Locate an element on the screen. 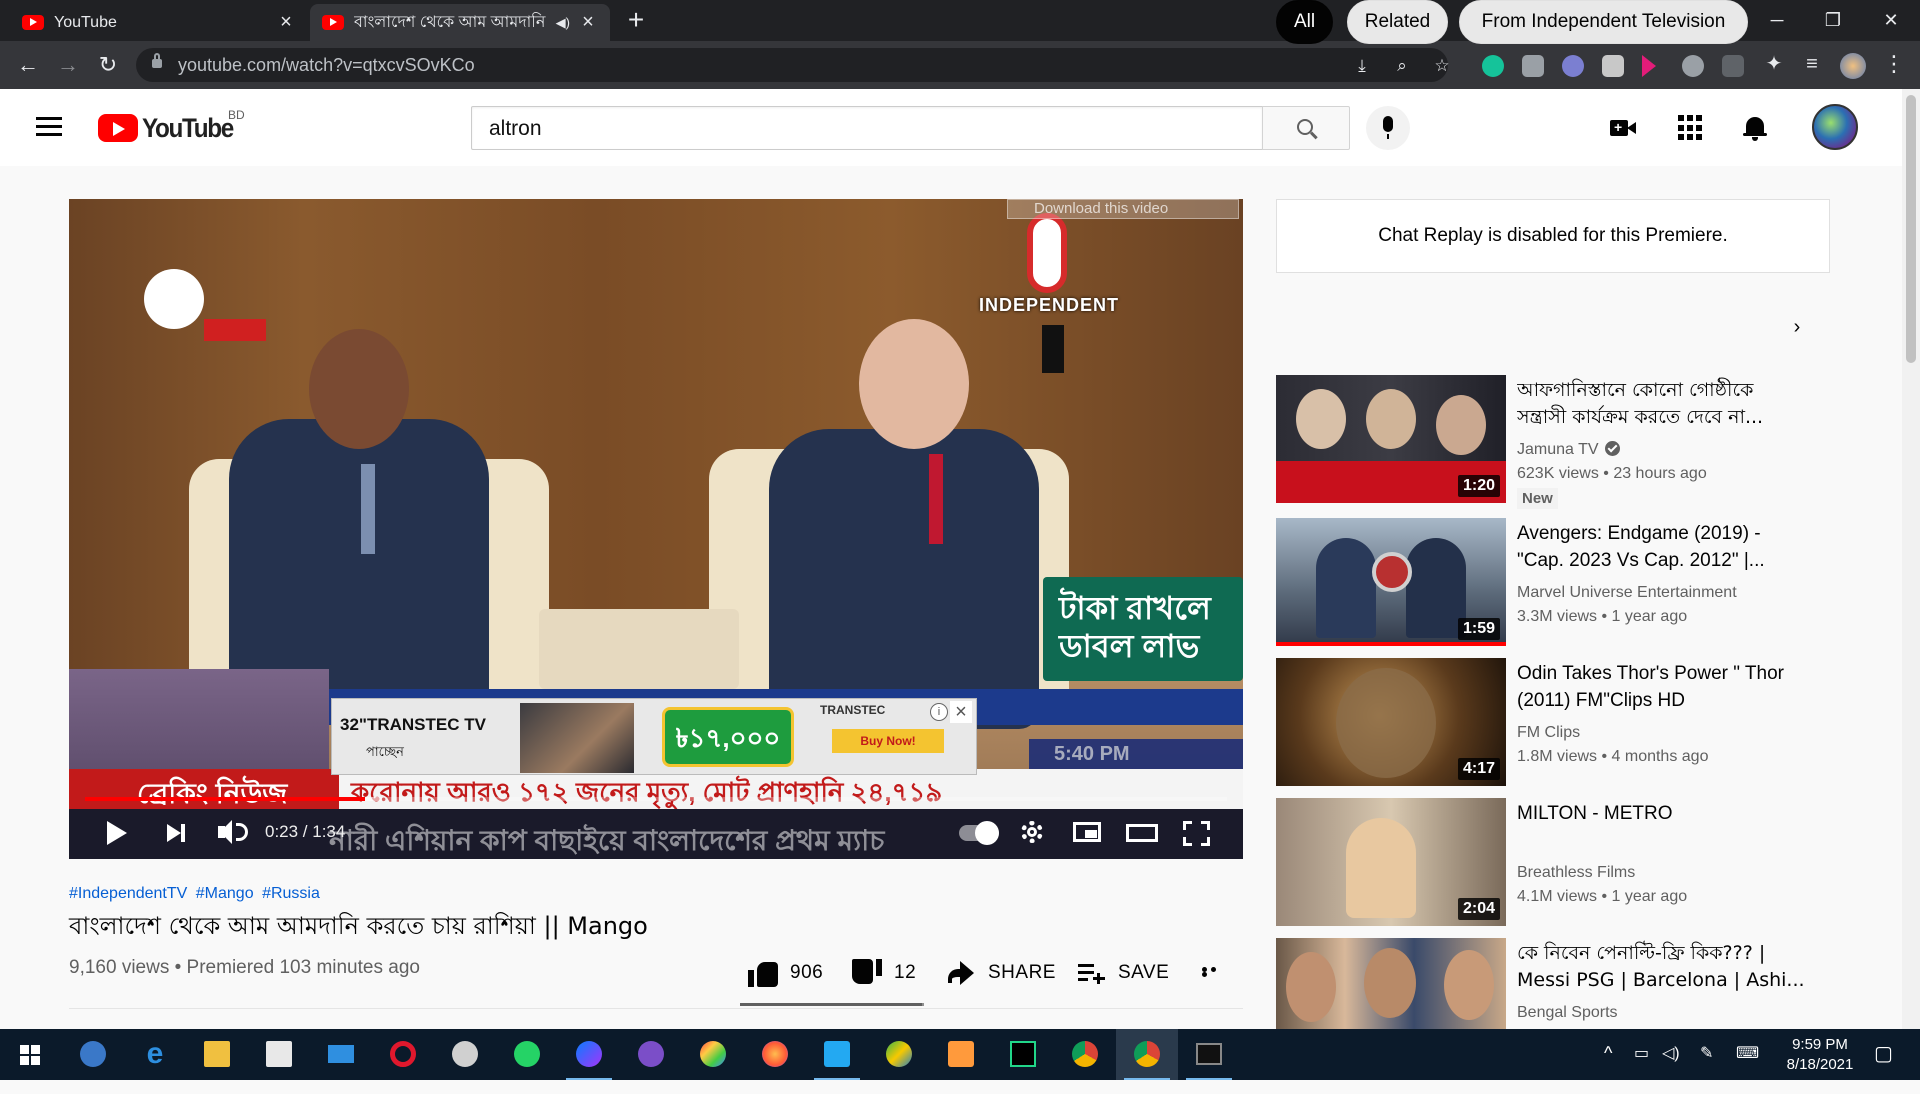 The height and width of the screenshot is (1094, 1920). recommendation-channel: Bengal Sports is located at coordinates (1567, 1013).